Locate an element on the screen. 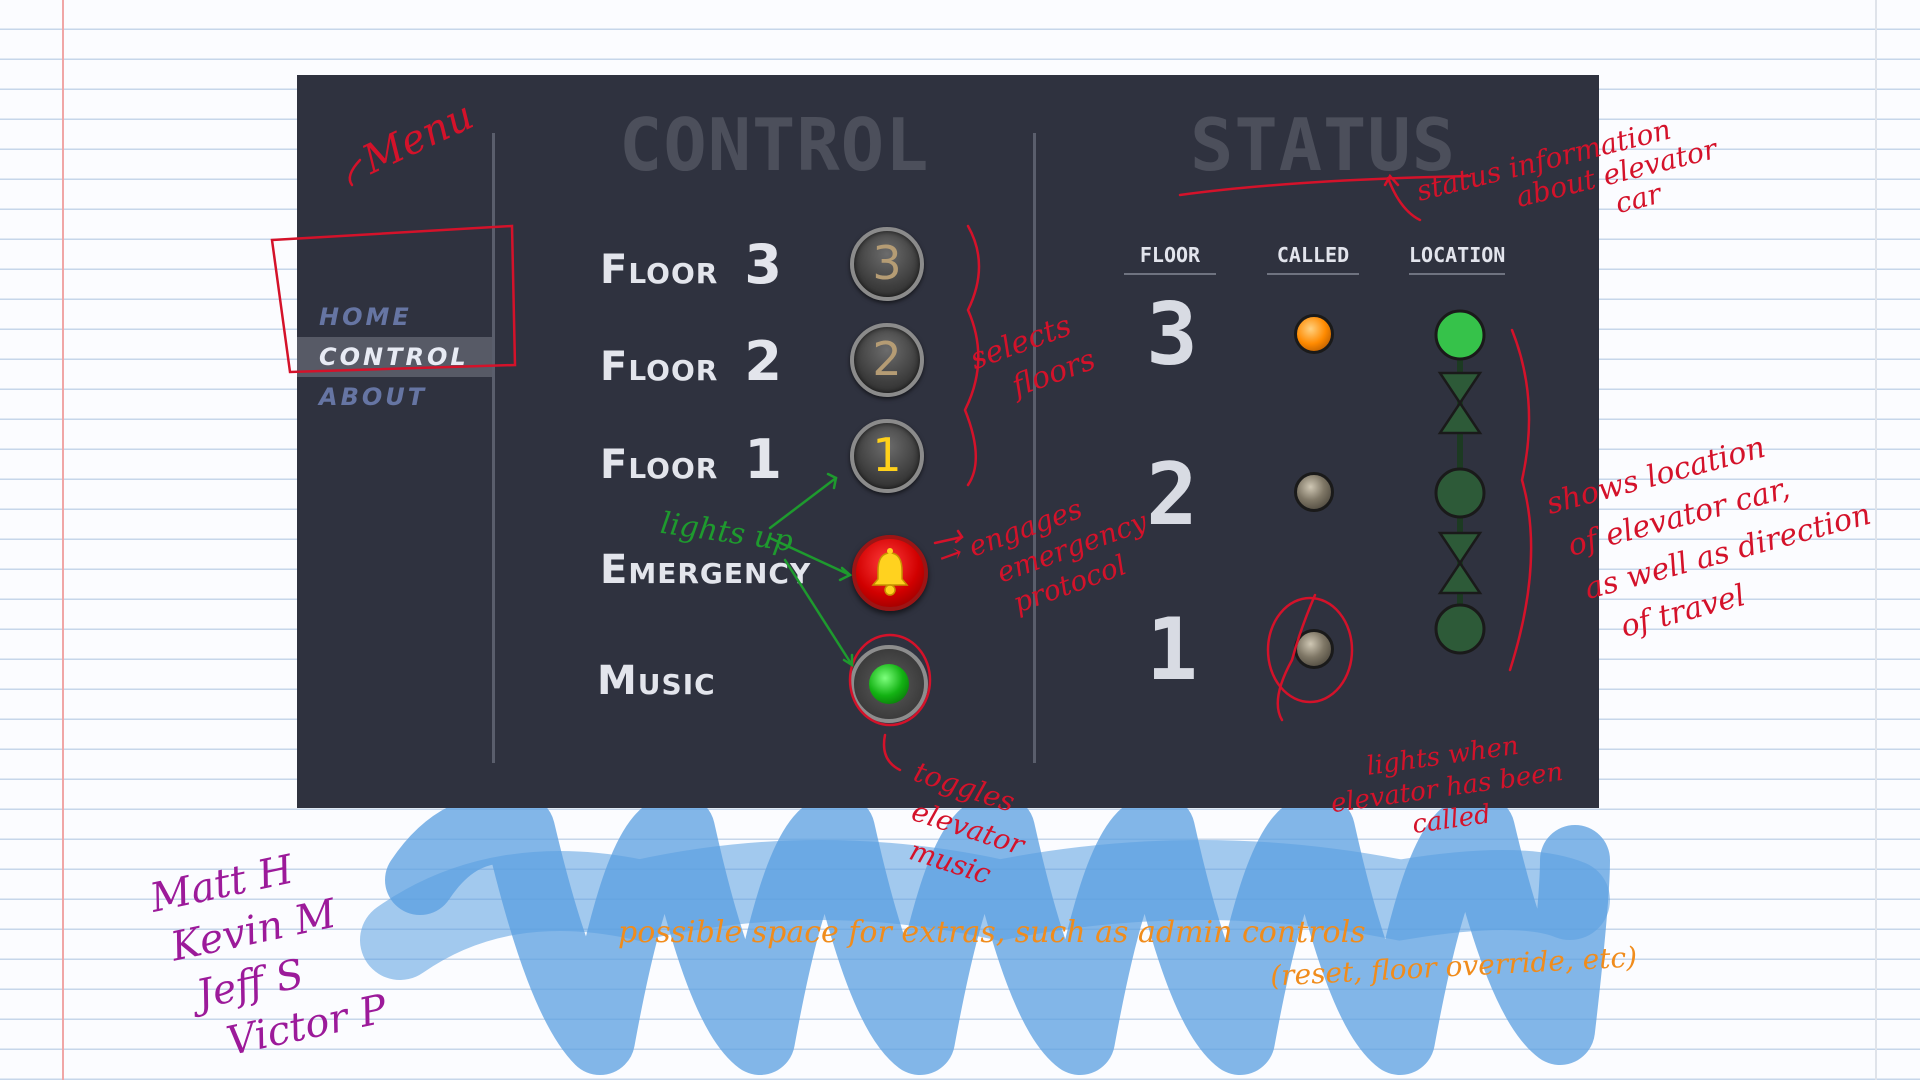 Image resolution: width=1920 pixels, height=1080 pixels. annotation-team-names: Matt H Kevin M Jeff S Victor P is located at coordinates (269, 954).